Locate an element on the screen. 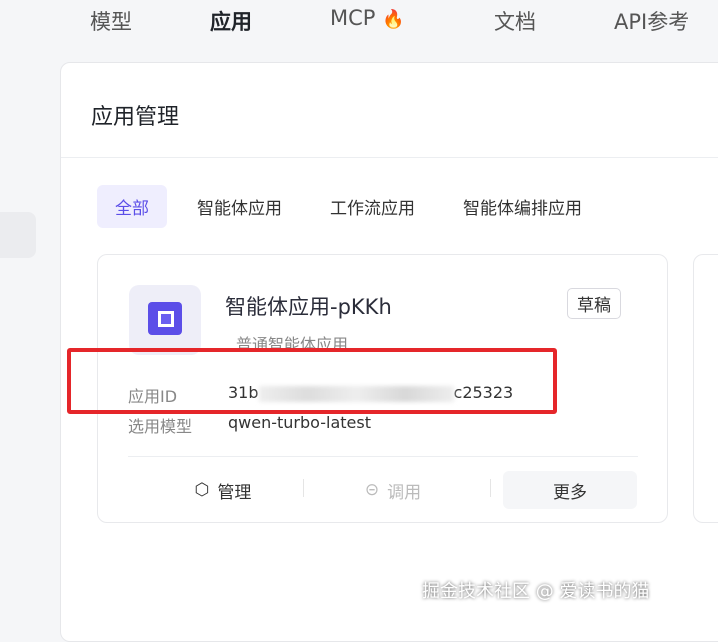  settings-icon: ⬡ is located at coordinates (202, 490).